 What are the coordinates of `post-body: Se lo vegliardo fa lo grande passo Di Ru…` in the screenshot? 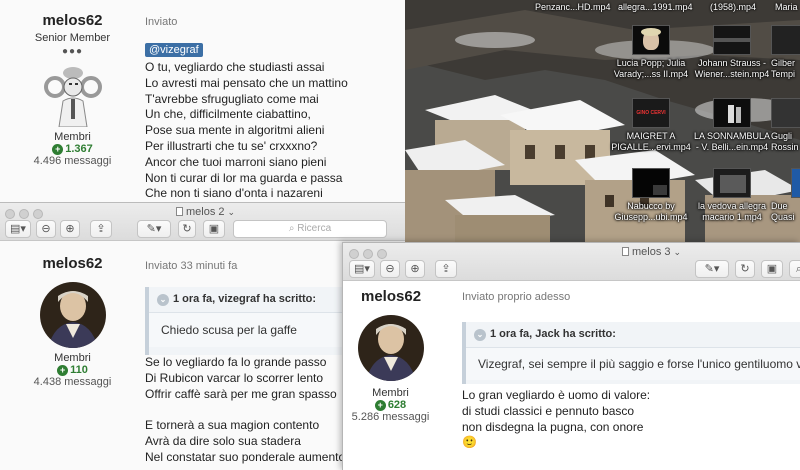 It's located at (245, 410).